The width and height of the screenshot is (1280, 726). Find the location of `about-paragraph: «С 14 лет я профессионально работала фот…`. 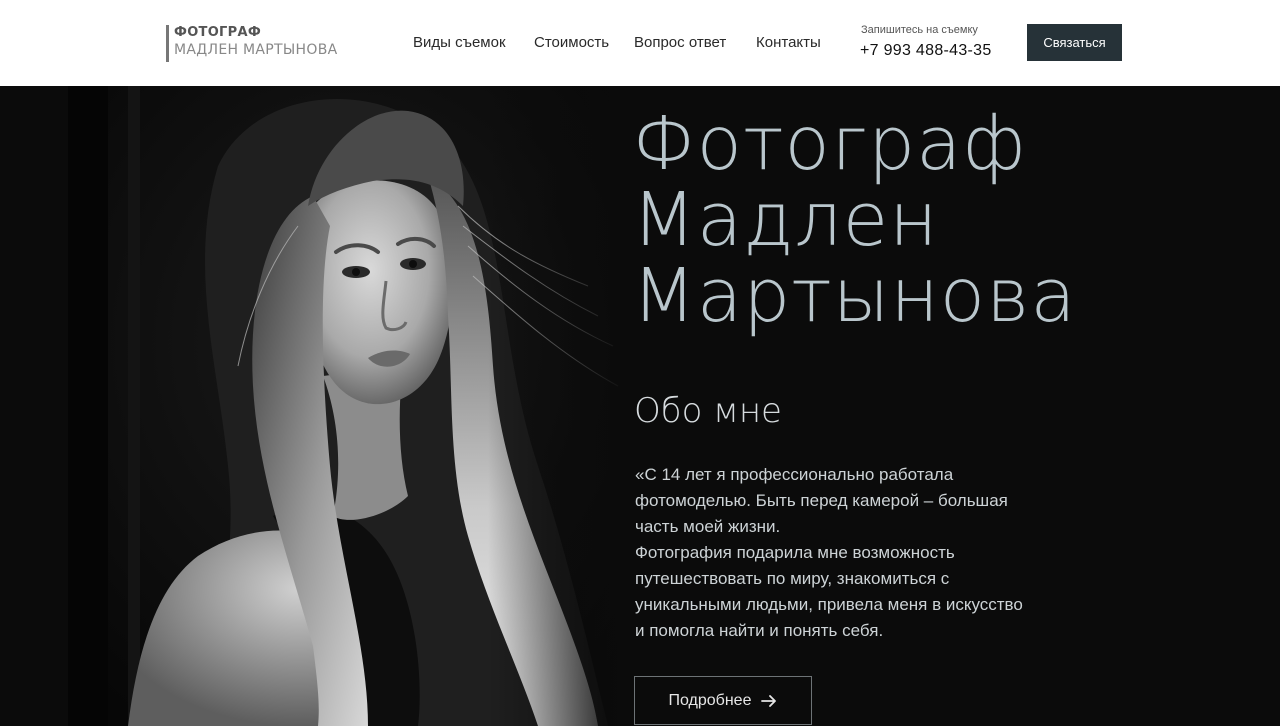

about-paragraph: «С 14 лет я профессионально работала фот… is located at coordinates (821, 500).